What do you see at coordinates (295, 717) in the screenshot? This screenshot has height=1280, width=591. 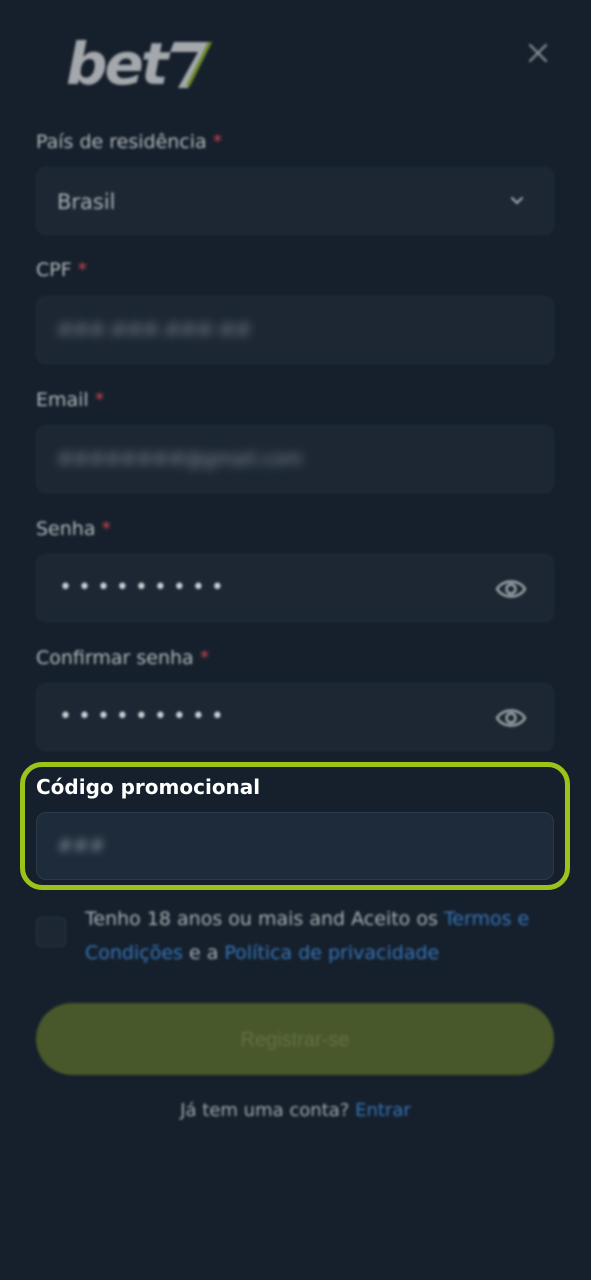 I see `confirm-password-field: •••••••••` at bounding box center [295, 717].